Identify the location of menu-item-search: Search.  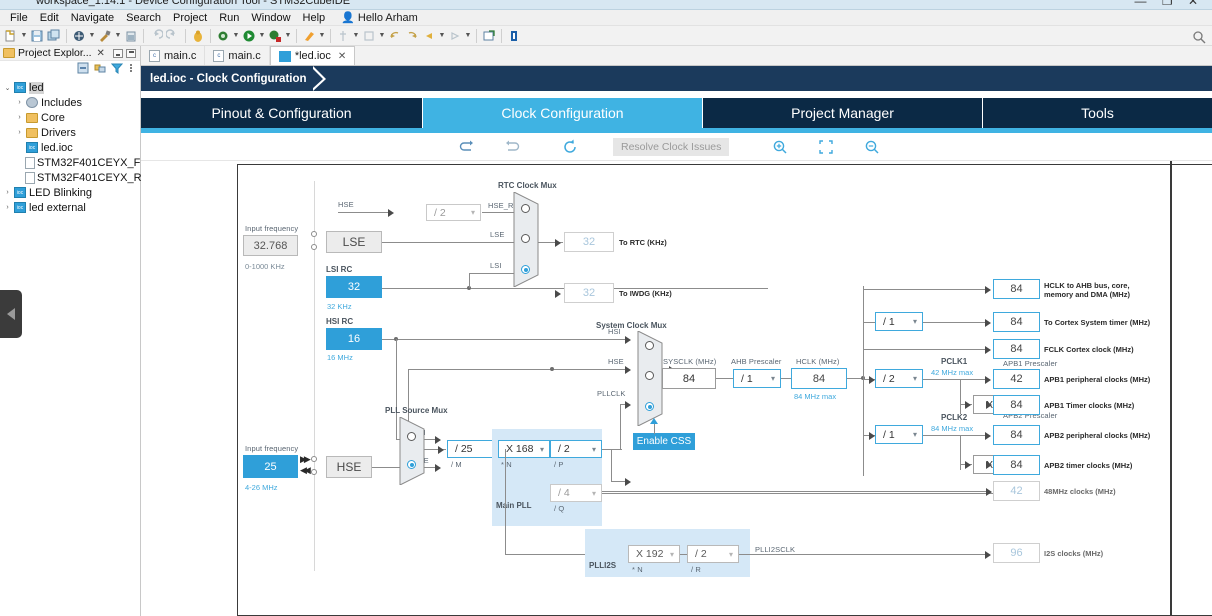
(143, 18).